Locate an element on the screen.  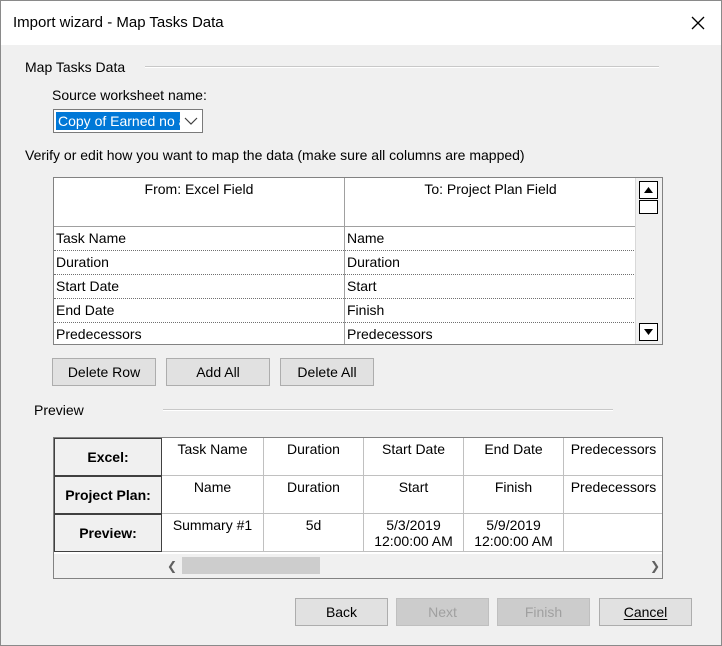
mapping-row: Start Date Start is located at coordinates (345, 287).